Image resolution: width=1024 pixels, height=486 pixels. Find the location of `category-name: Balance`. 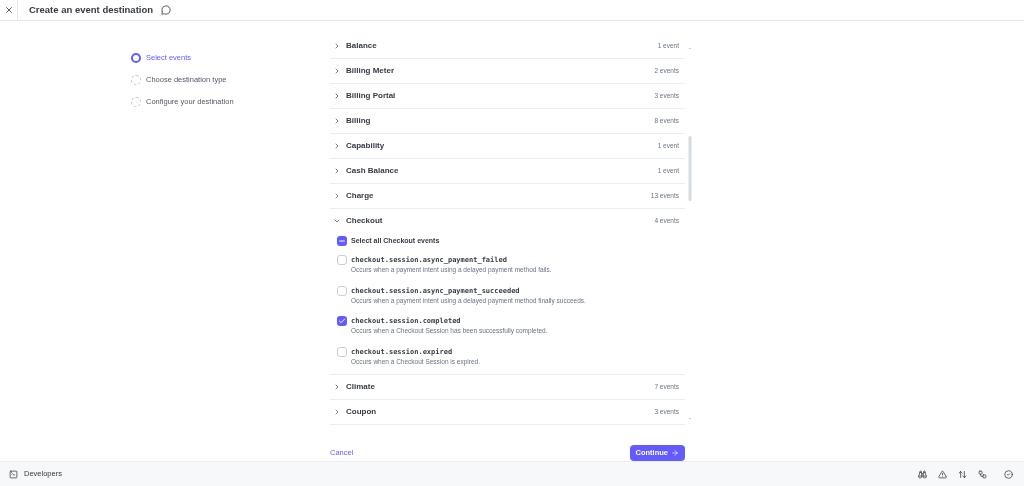

category-name: Balance is located at coordinates (361, 47).